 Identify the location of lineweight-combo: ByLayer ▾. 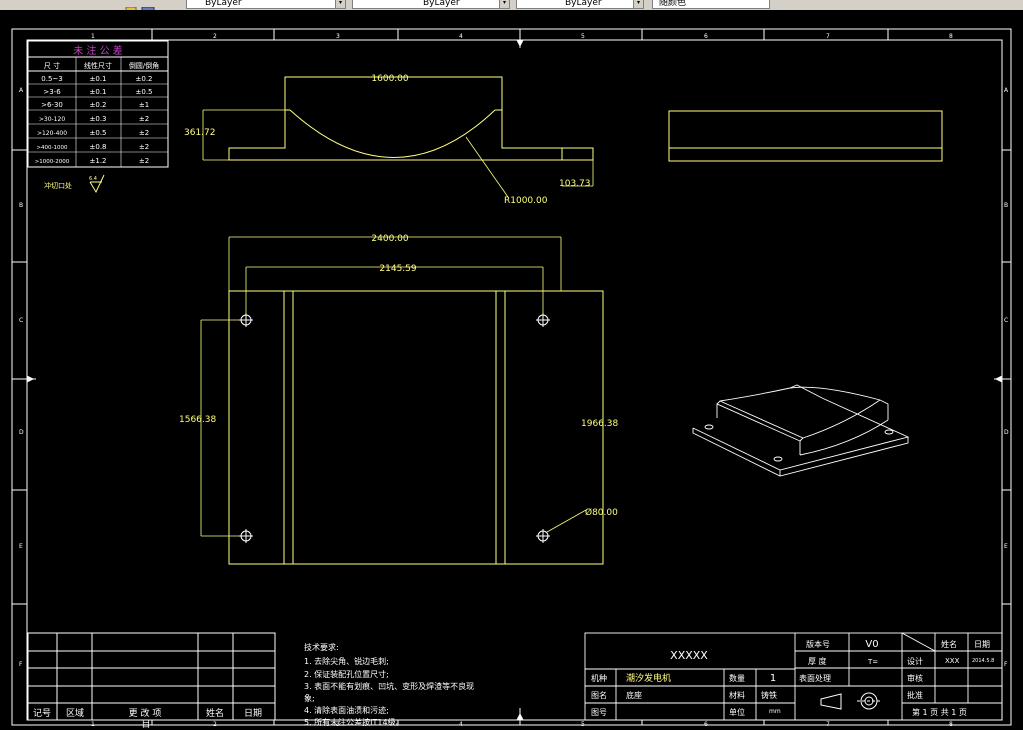
(580, 4).